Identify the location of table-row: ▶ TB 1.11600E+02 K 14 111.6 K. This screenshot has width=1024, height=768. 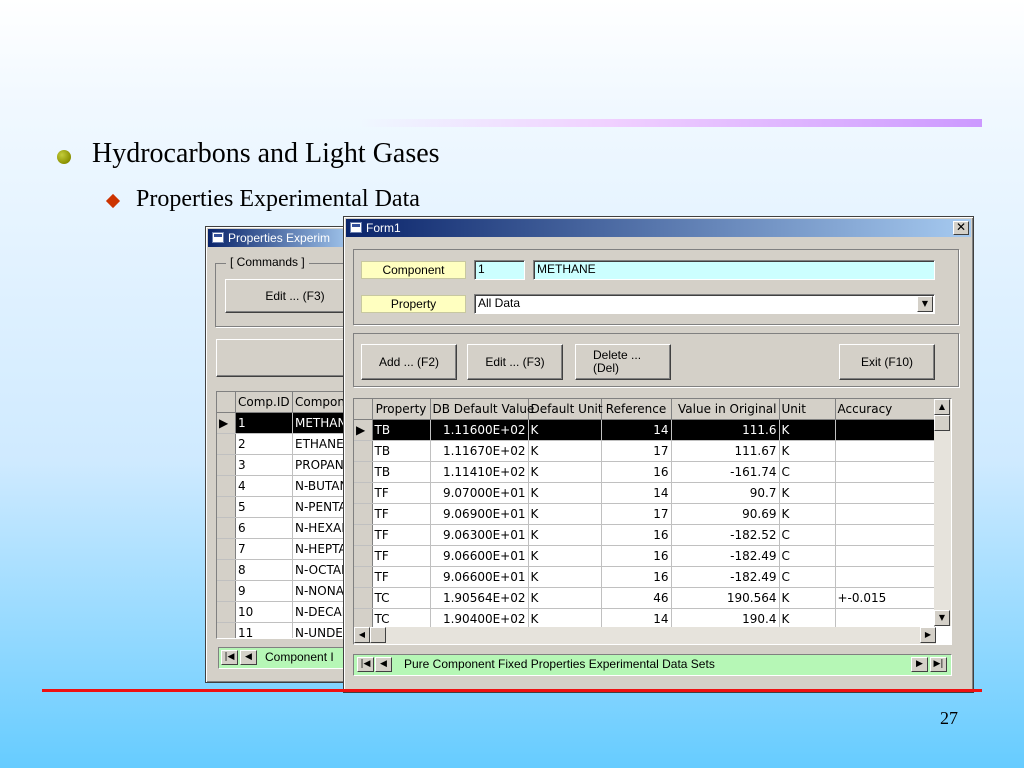
(644, 430).